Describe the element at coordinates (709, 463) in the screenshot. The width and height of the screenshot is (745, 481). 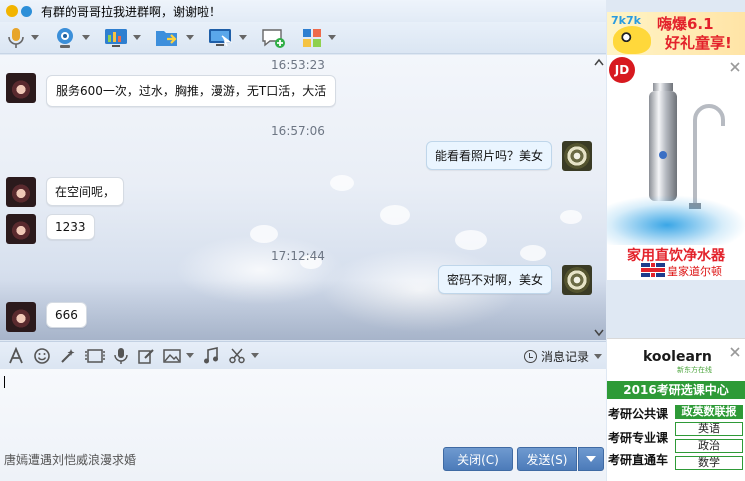
I see `ad-tag: 数学` at that location.